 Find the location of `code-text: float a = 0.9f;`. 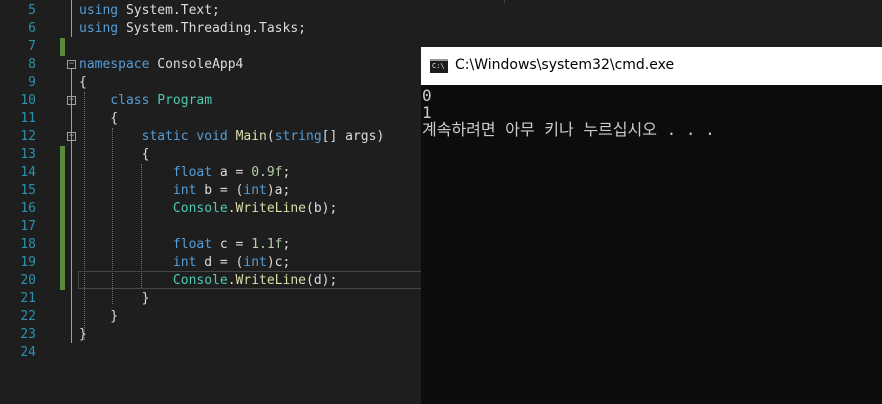

code-text: float a = 0.9f; is located at coordinates (184, 173).